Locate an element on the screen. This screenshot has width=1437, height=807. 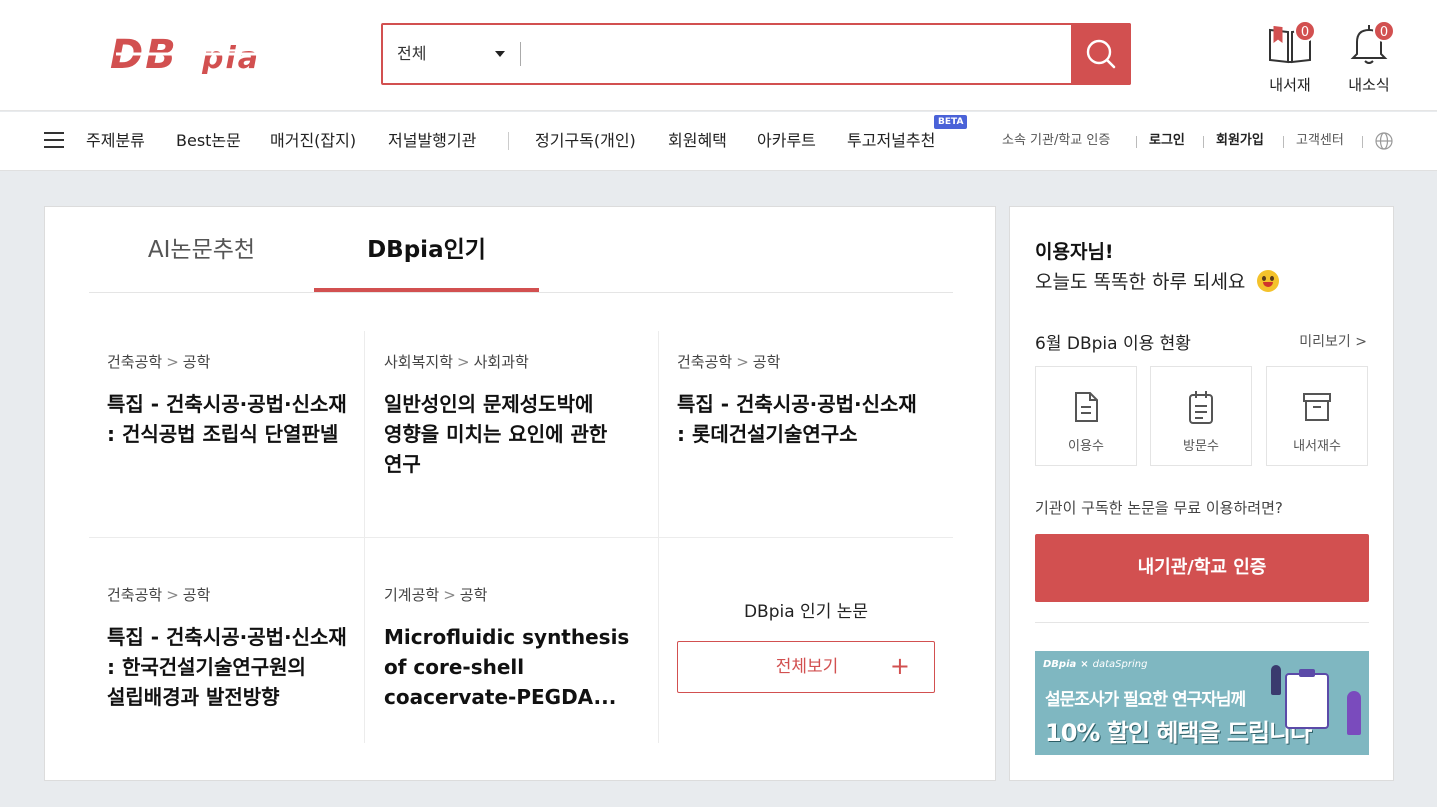
nav-divider is located at coordinates (508, 141).